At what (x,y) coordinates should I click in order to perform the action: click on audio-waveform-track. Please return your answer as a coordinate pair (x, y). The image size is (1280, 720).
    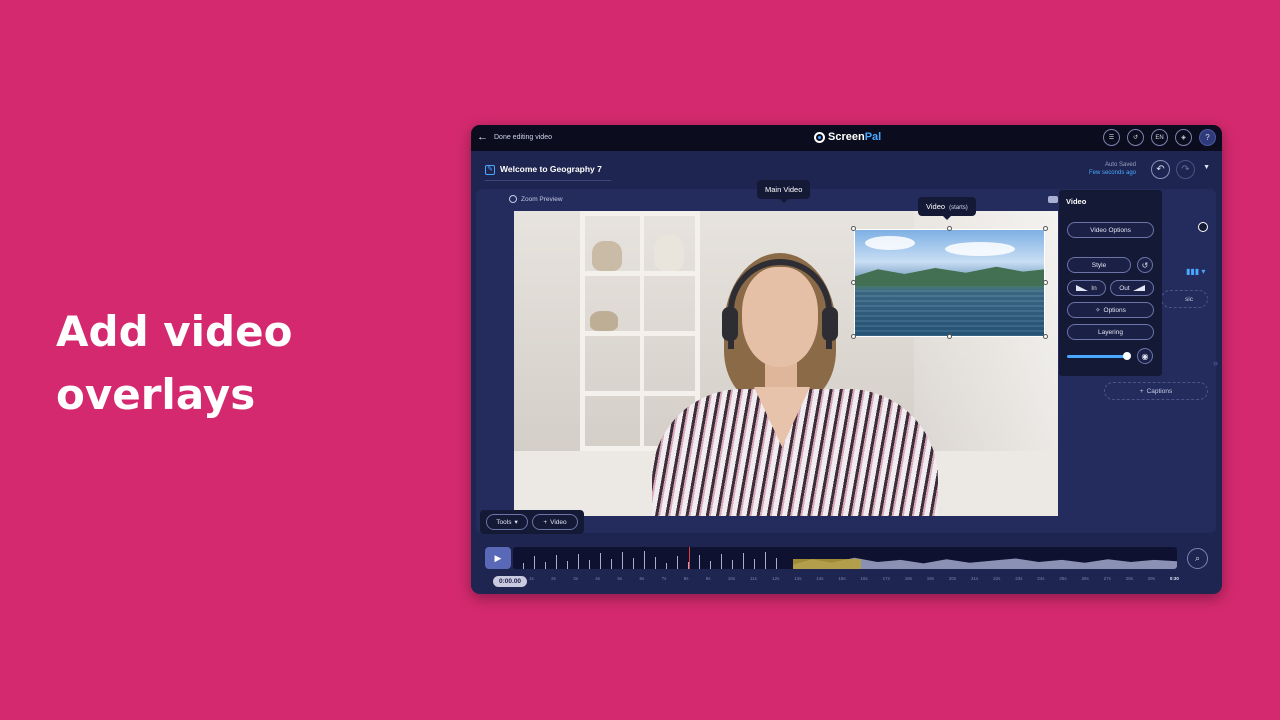
    Looking at the image, I should click on (845, 558).